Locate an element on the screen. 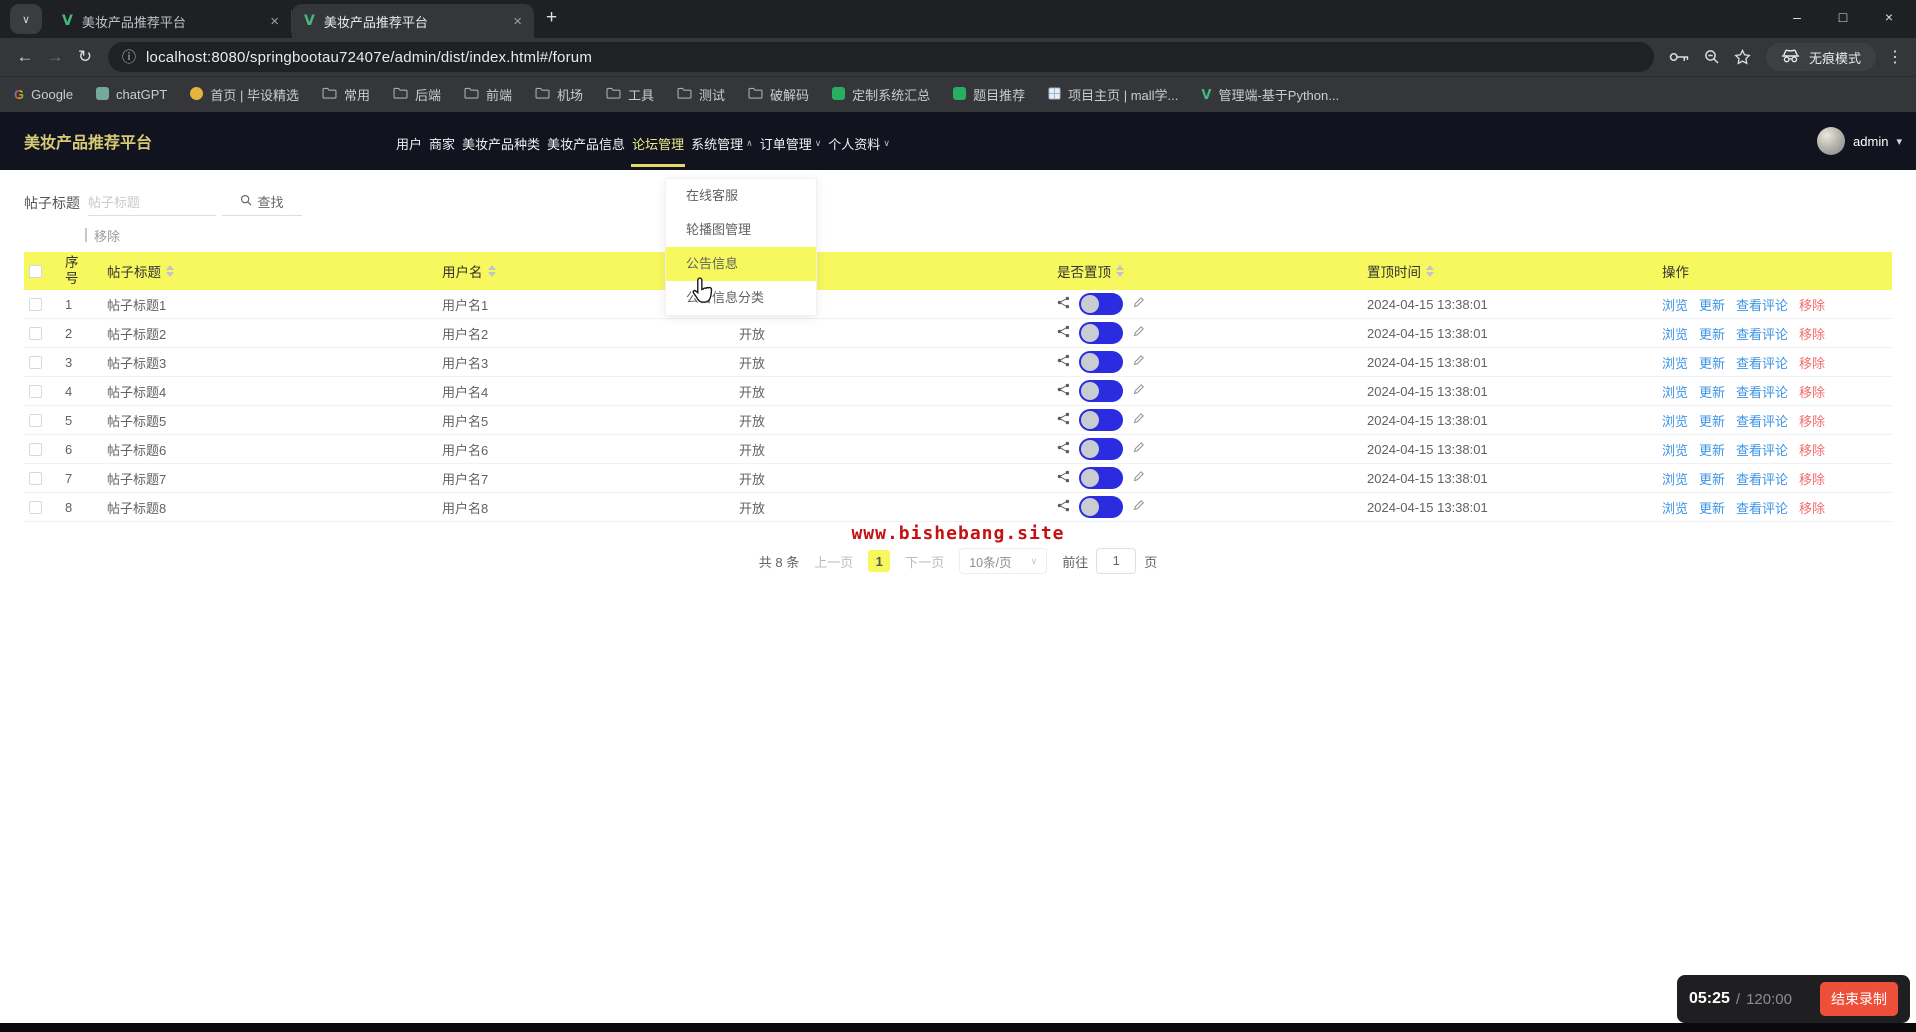 This screenshot has height=1032, width=1916. nav-item-5: 系统管理 ∧ is located at coordinates (722, 145).